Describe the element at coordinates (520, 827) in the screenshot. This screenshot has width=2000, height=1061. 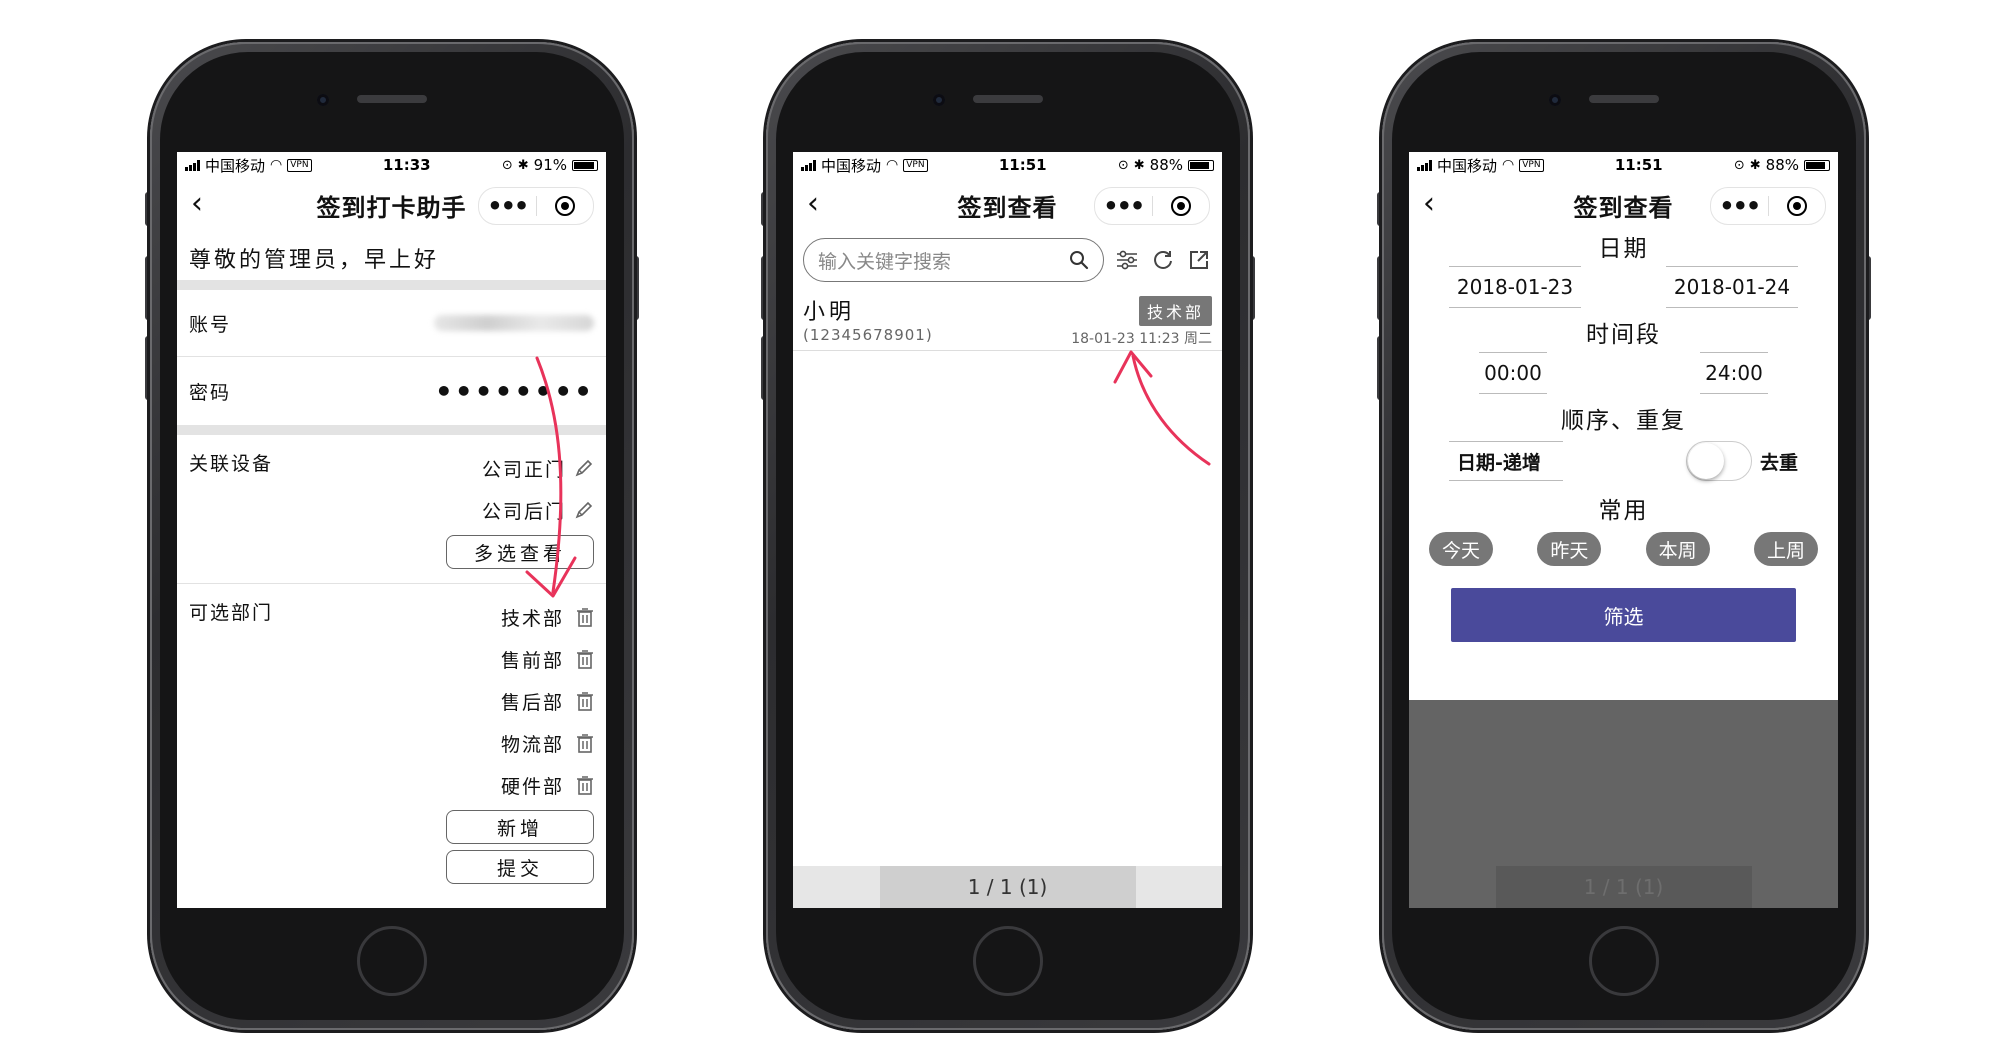
I see `add-department-button: 新增` at that location.